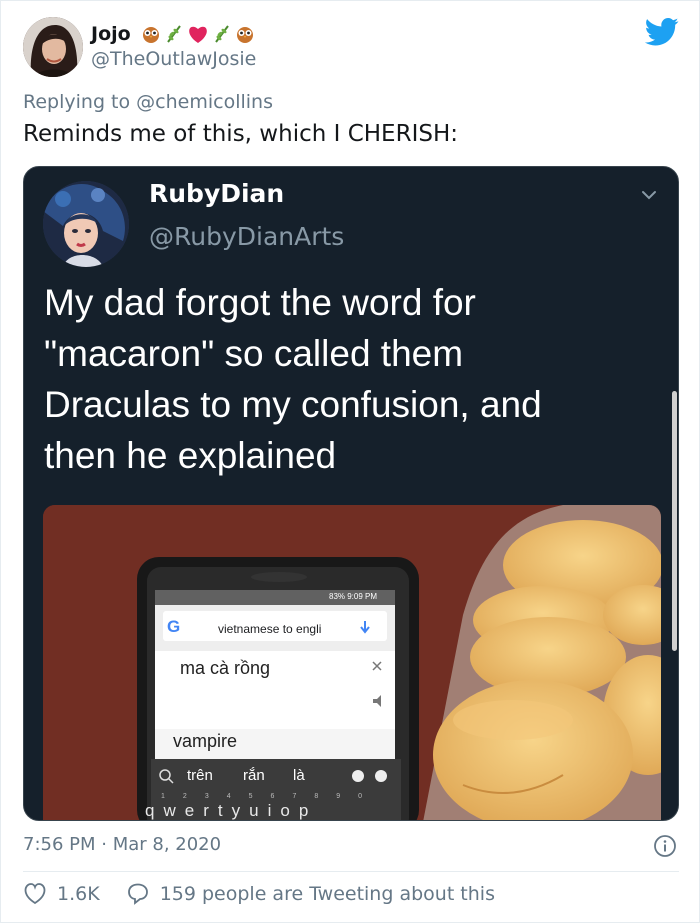  Describe the element at coordinates (111, 34) in the screenshot. I see `author-name-text: Jojo` at that location.